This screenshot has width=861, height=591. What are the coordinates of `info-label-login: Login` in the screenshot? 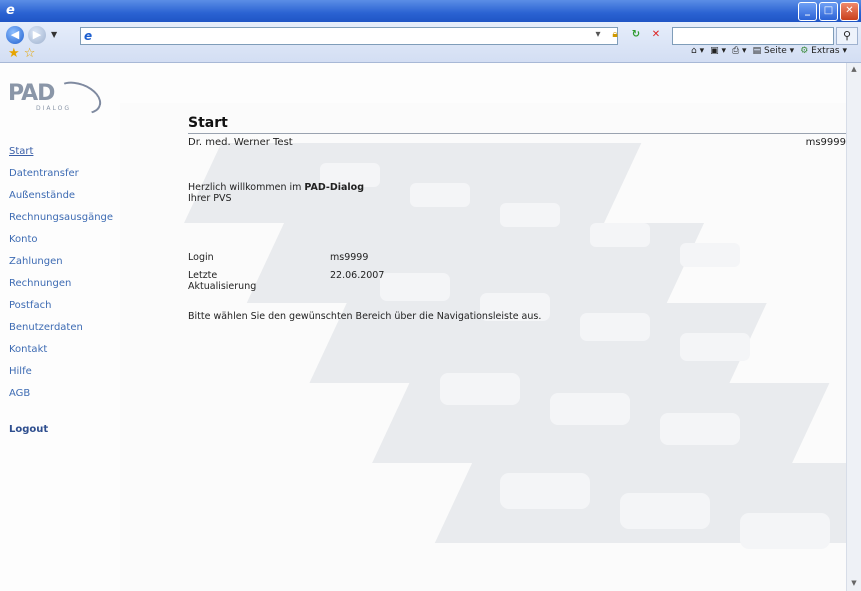 It's located at (201, 257).